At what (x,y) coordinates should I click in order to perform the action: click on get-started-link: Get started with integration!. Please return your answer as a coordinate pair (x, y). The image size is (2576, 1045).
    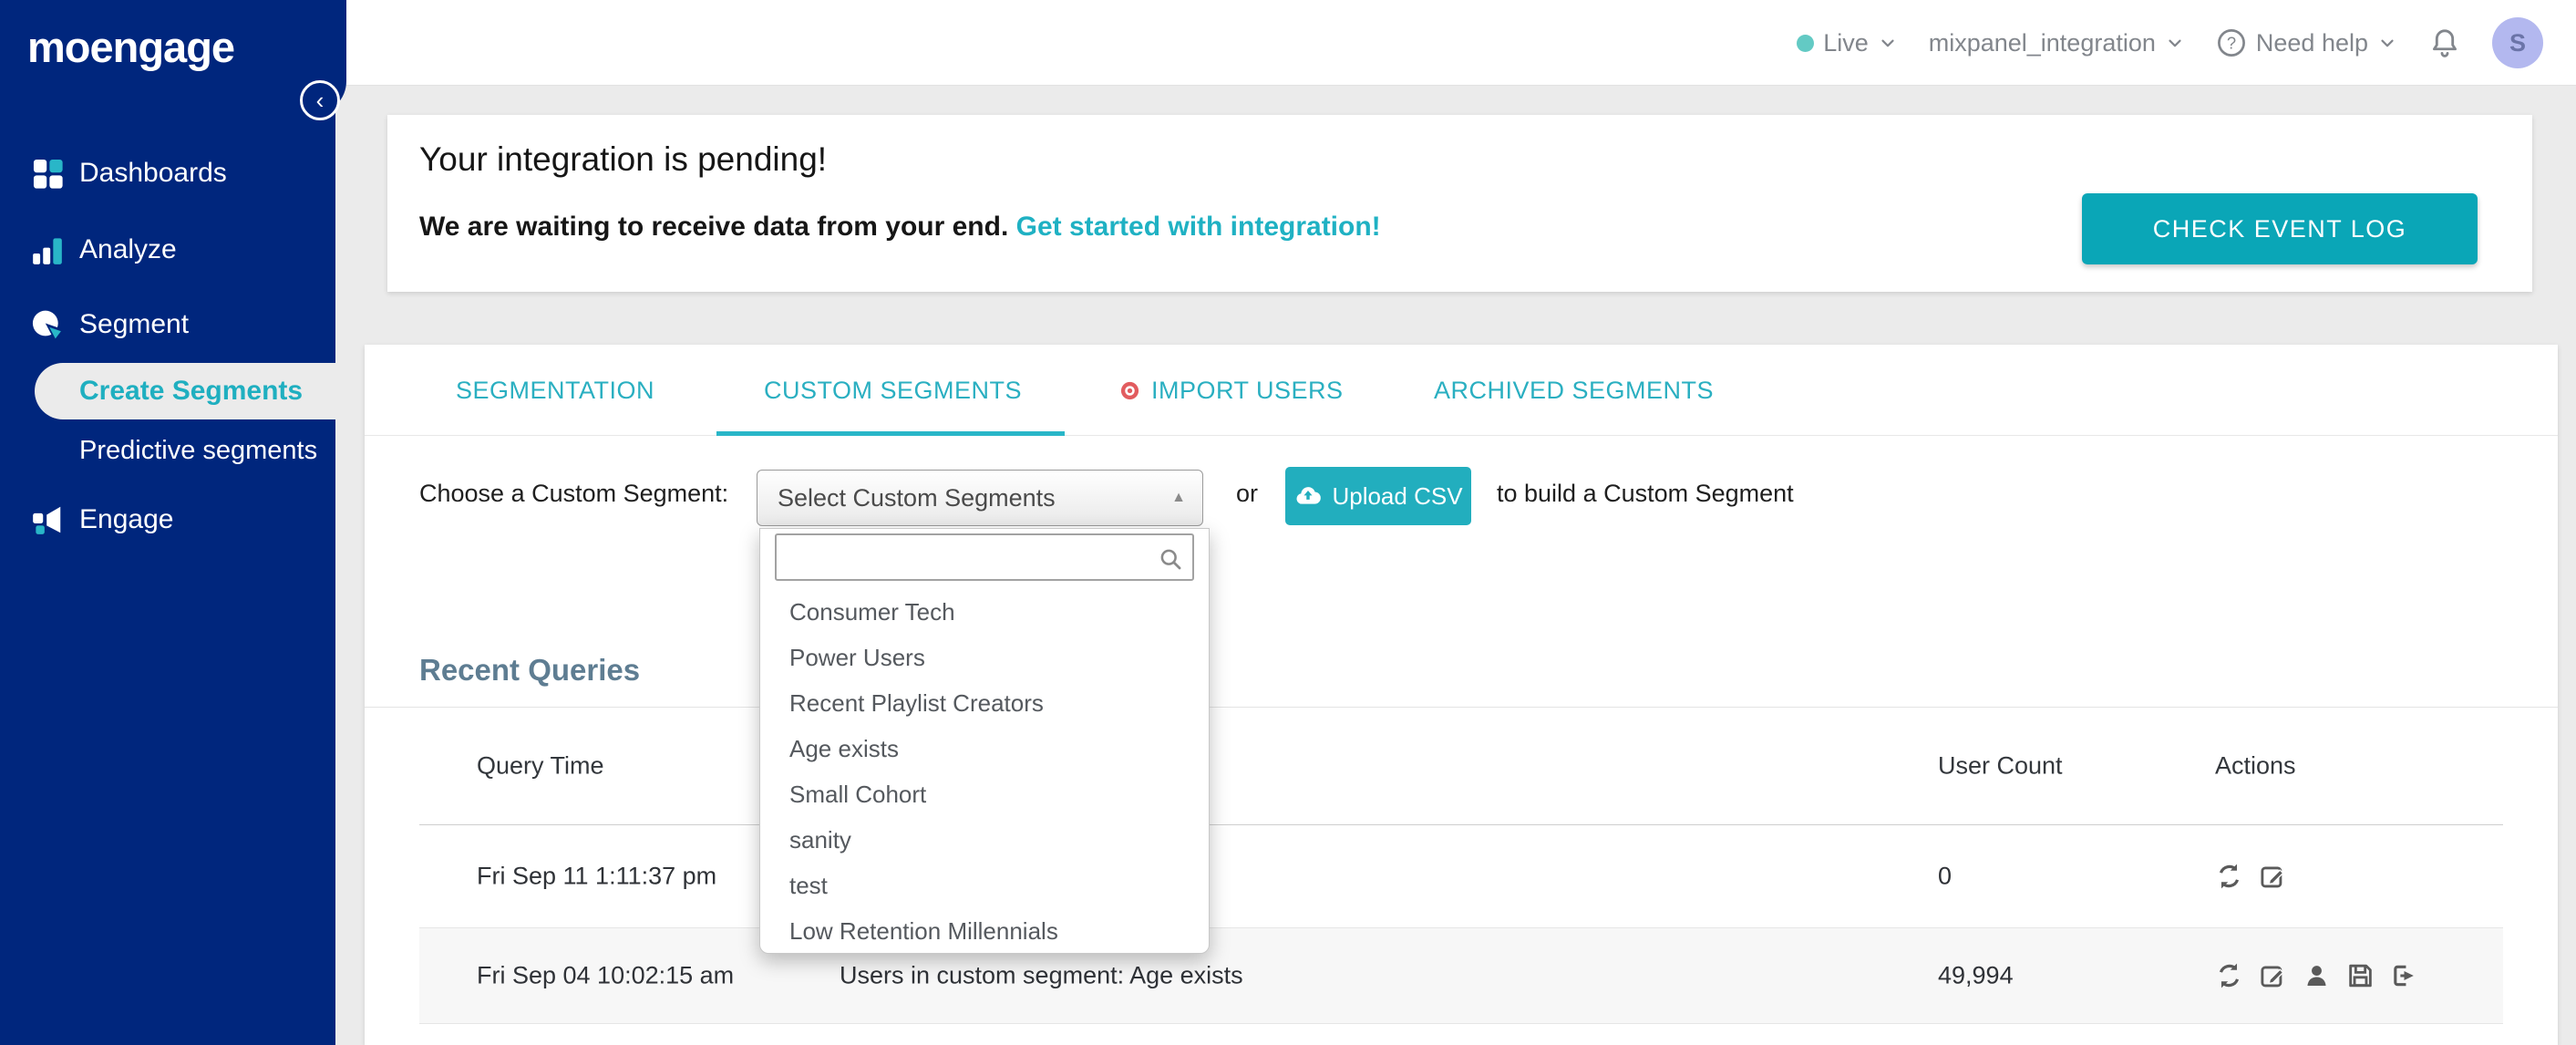
    Looking at the image, I should click on (1198, 227).